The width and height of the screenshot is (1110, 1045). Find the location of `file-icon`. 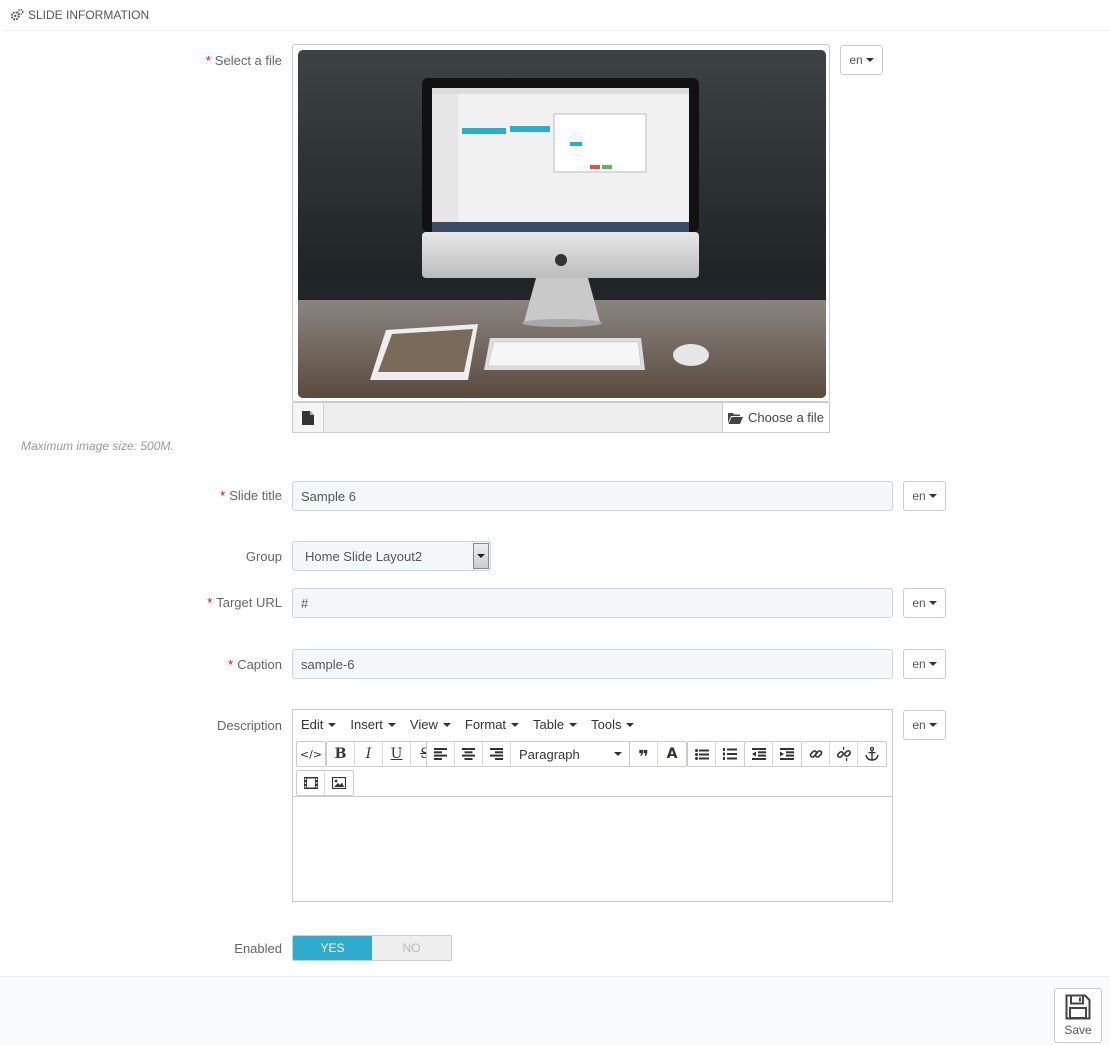

file-icon is located at coordinates (308, 417).